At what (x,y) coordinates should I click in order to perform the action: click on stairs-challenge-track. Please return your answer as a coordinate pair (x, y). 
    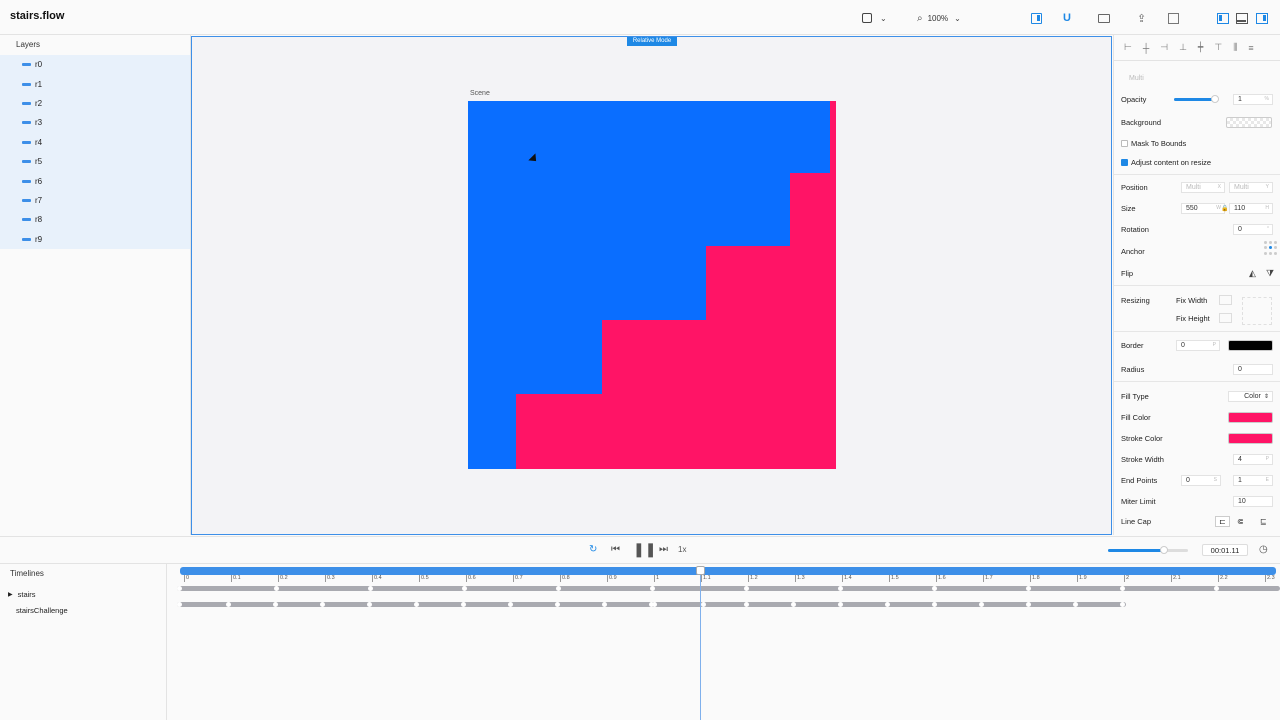
    Looking at the image, I should click on (651, 604).